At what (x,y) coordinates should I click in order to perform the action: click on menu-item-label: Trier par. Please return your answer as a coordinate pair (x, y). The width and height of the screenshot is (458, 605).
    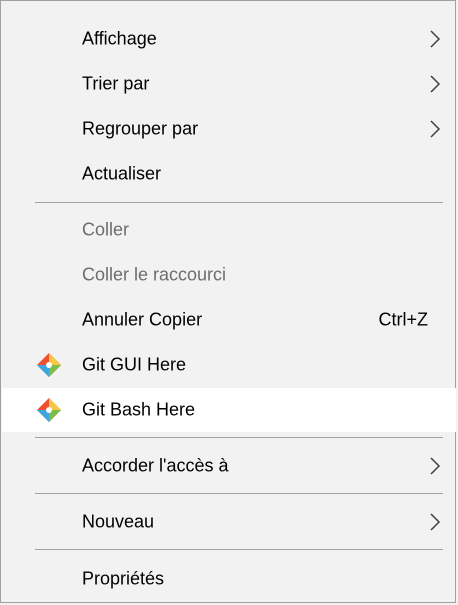
    Looking at the image, I should click on (116, 83).